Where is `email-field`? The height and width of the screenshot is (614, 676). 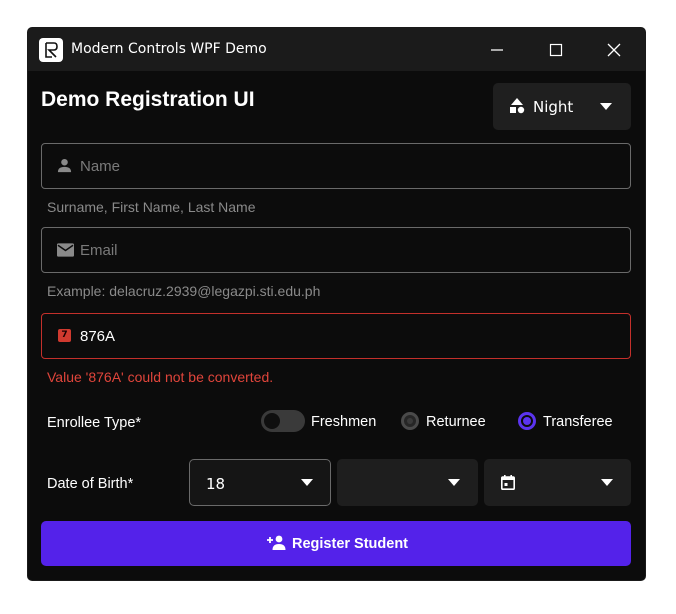 email-field is located at coordinates (336, 250).